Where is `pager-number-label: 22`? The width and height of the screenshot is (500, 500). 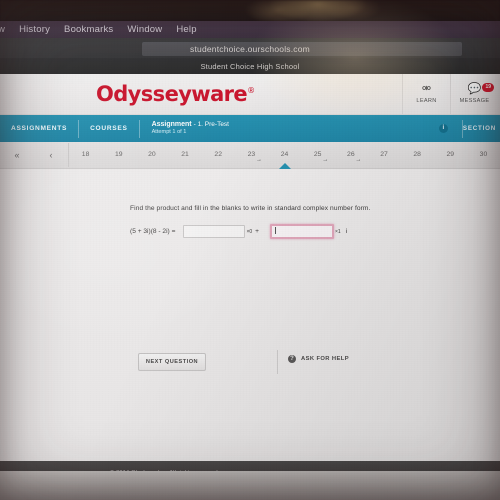
pager-number-label: 22 is located at coordinates (218, 154).